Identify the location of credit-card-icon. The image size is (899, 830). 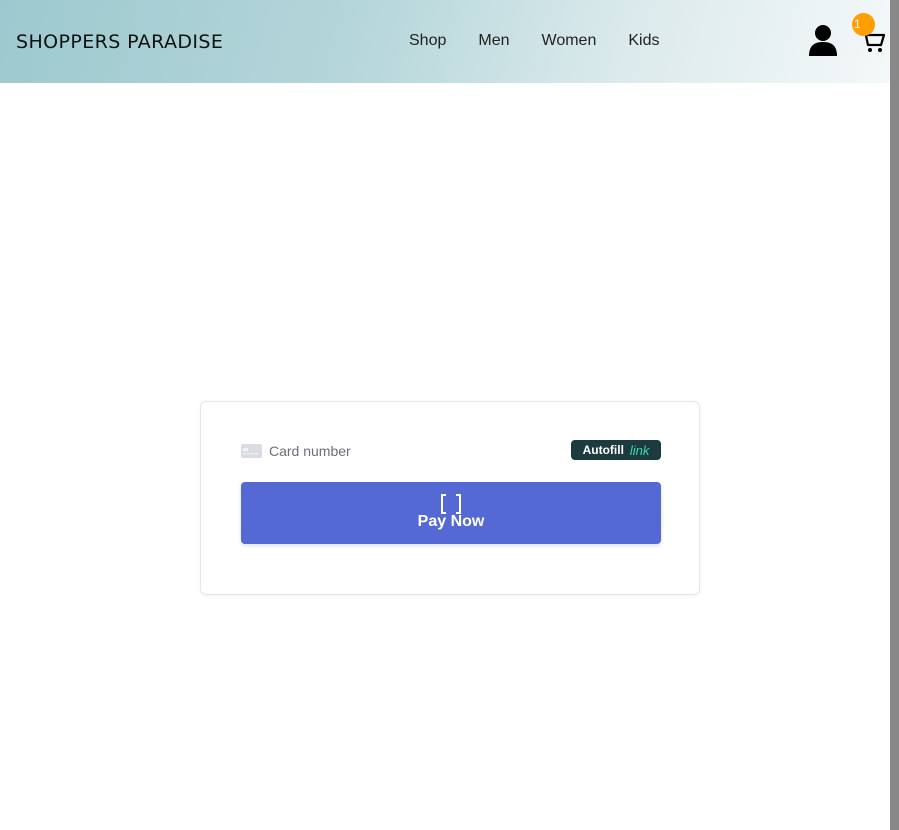
(251, 451).